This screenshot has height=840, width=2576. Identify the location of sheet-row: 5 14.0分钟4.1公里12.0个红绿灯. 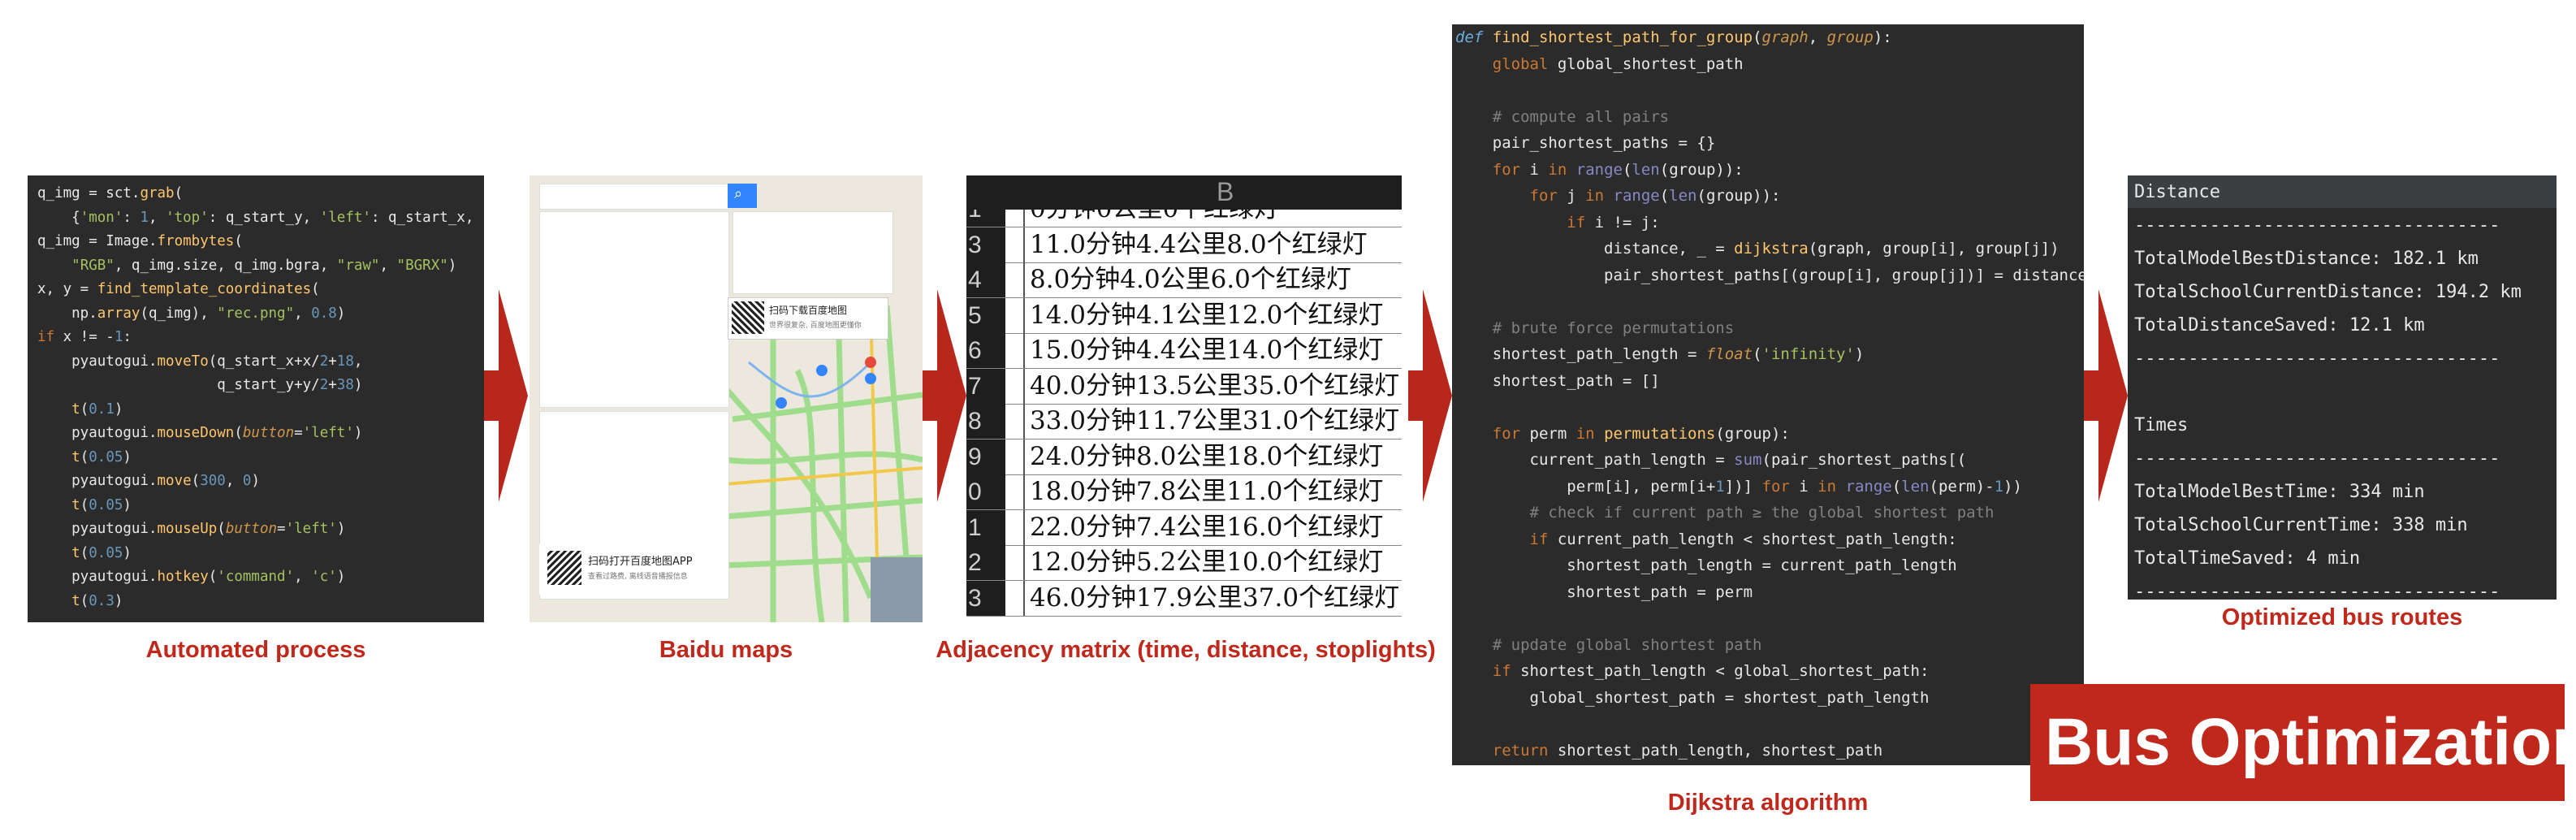
(1184, 316).